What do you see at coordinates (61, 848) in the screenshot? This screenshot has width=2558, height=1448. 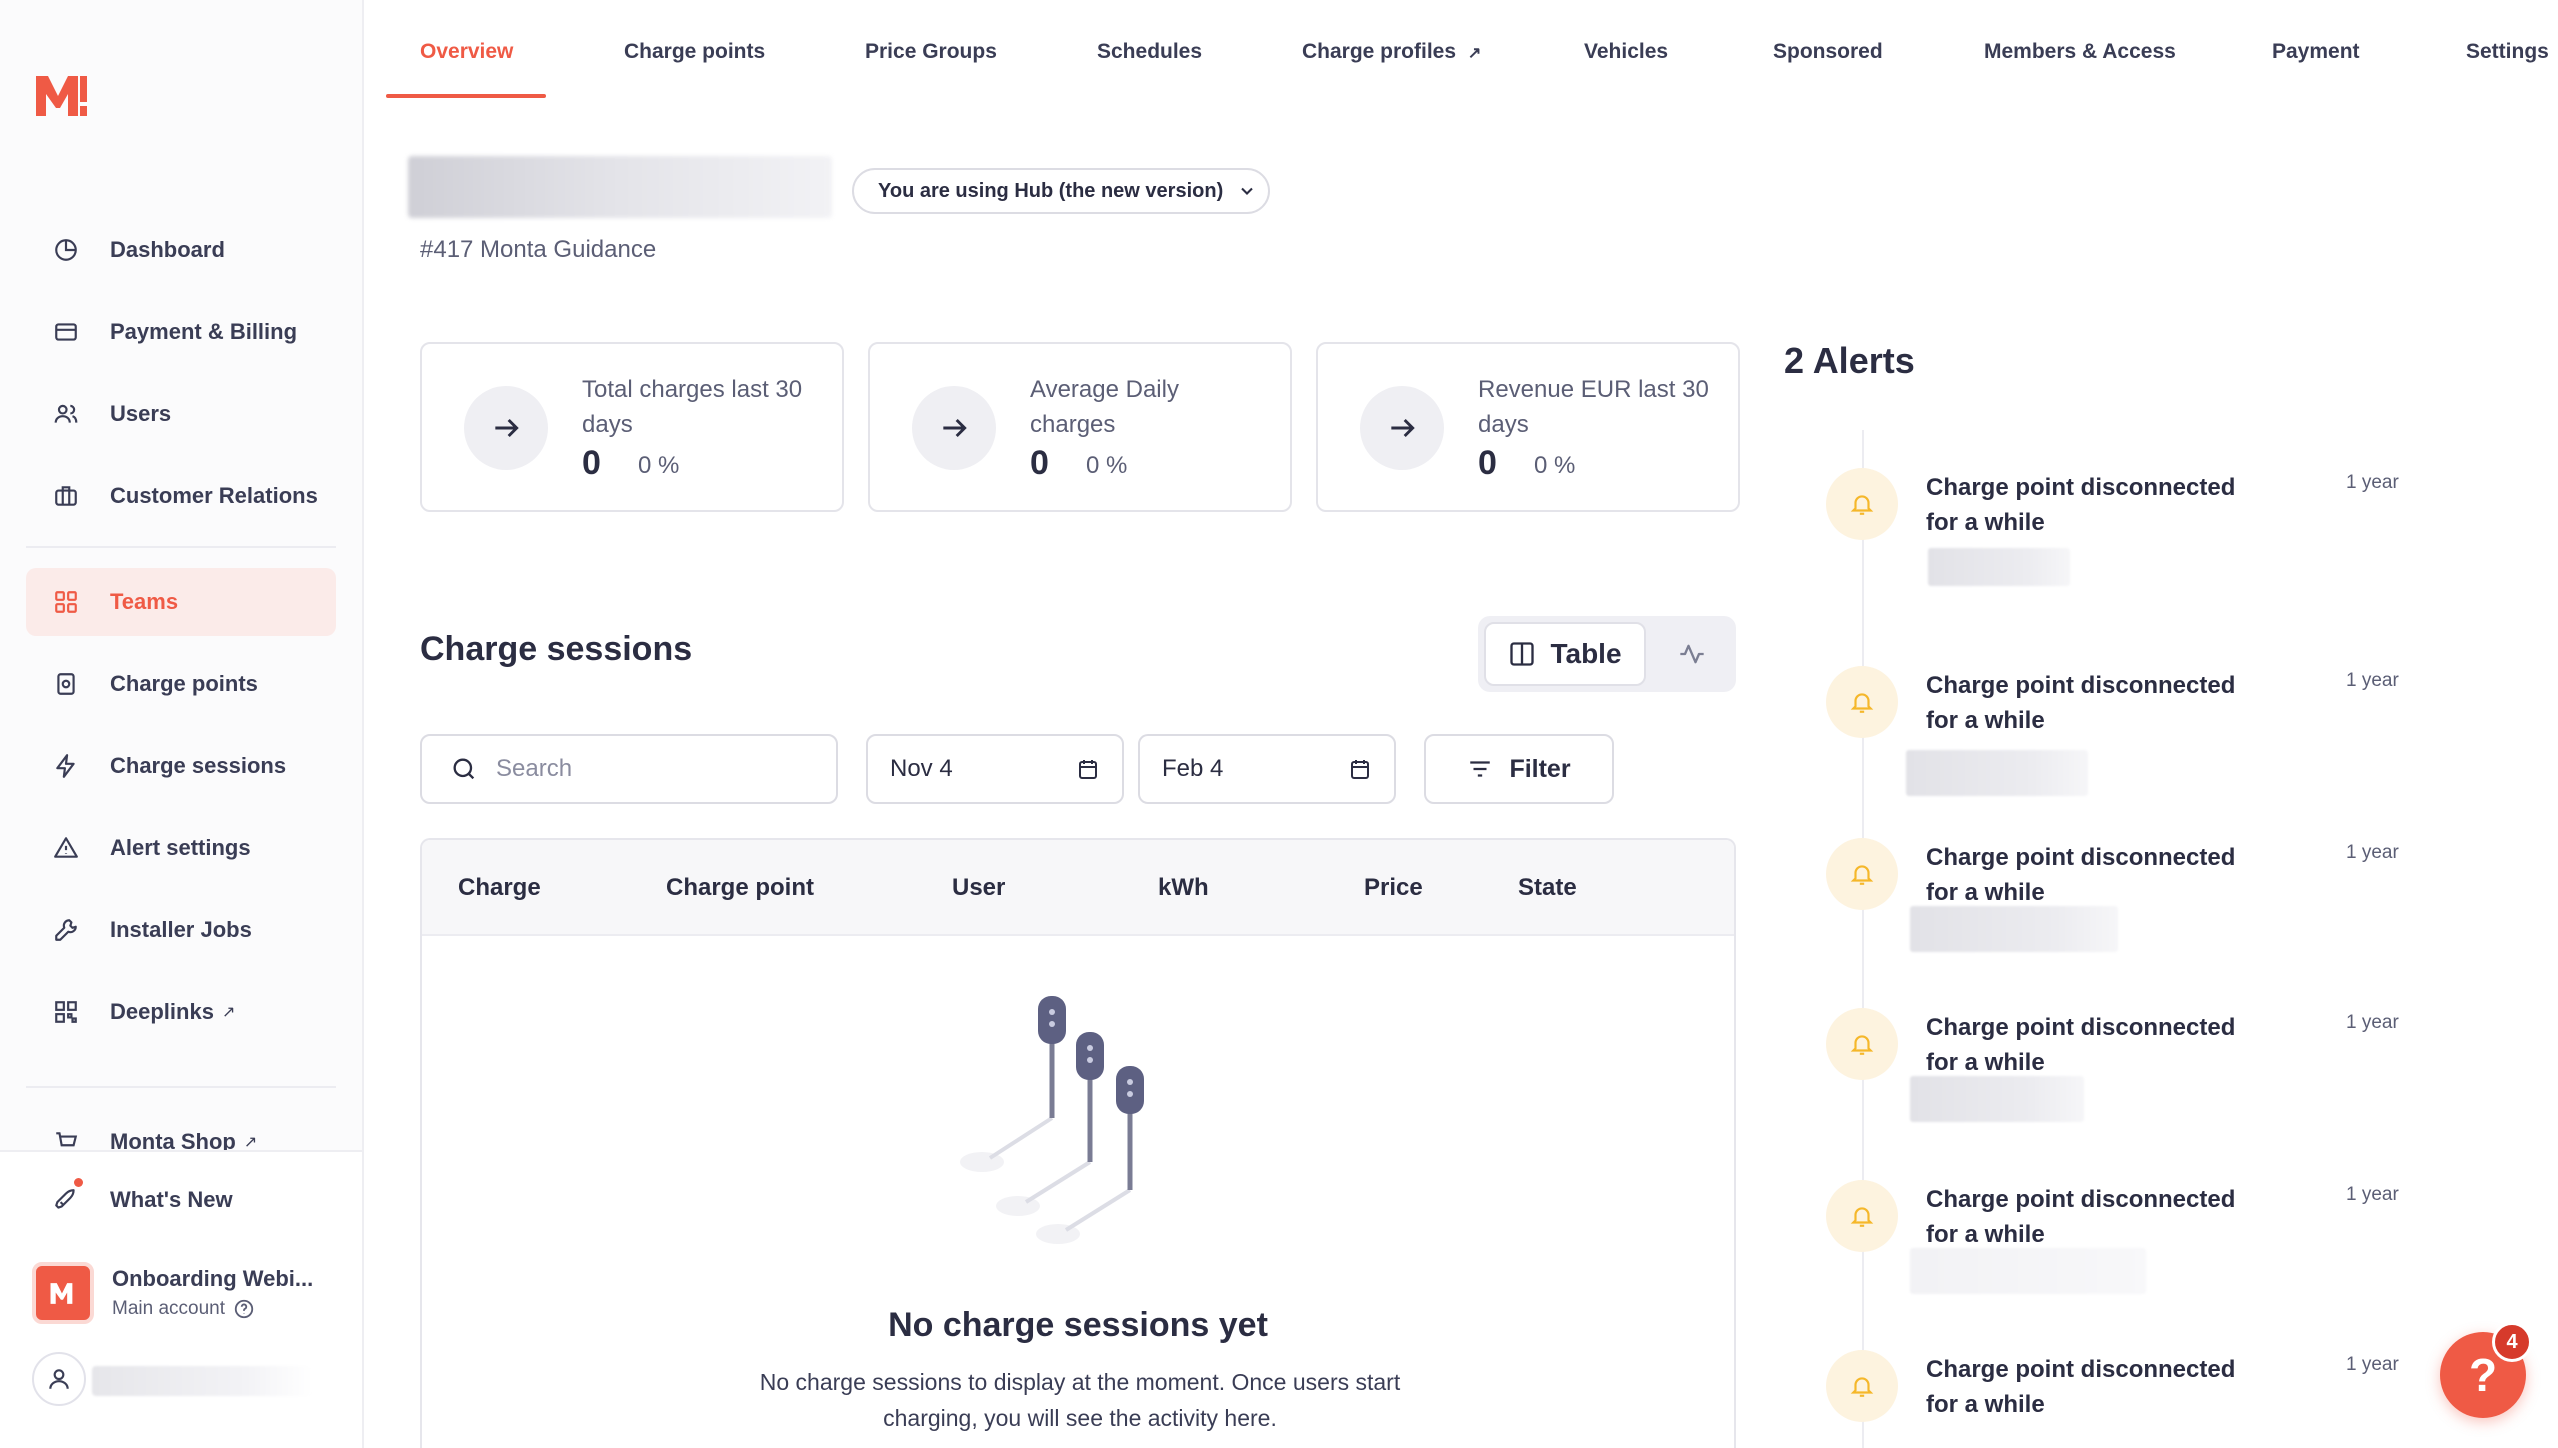 I see `alert-triangle-icon` at bounding box center [61, 848].